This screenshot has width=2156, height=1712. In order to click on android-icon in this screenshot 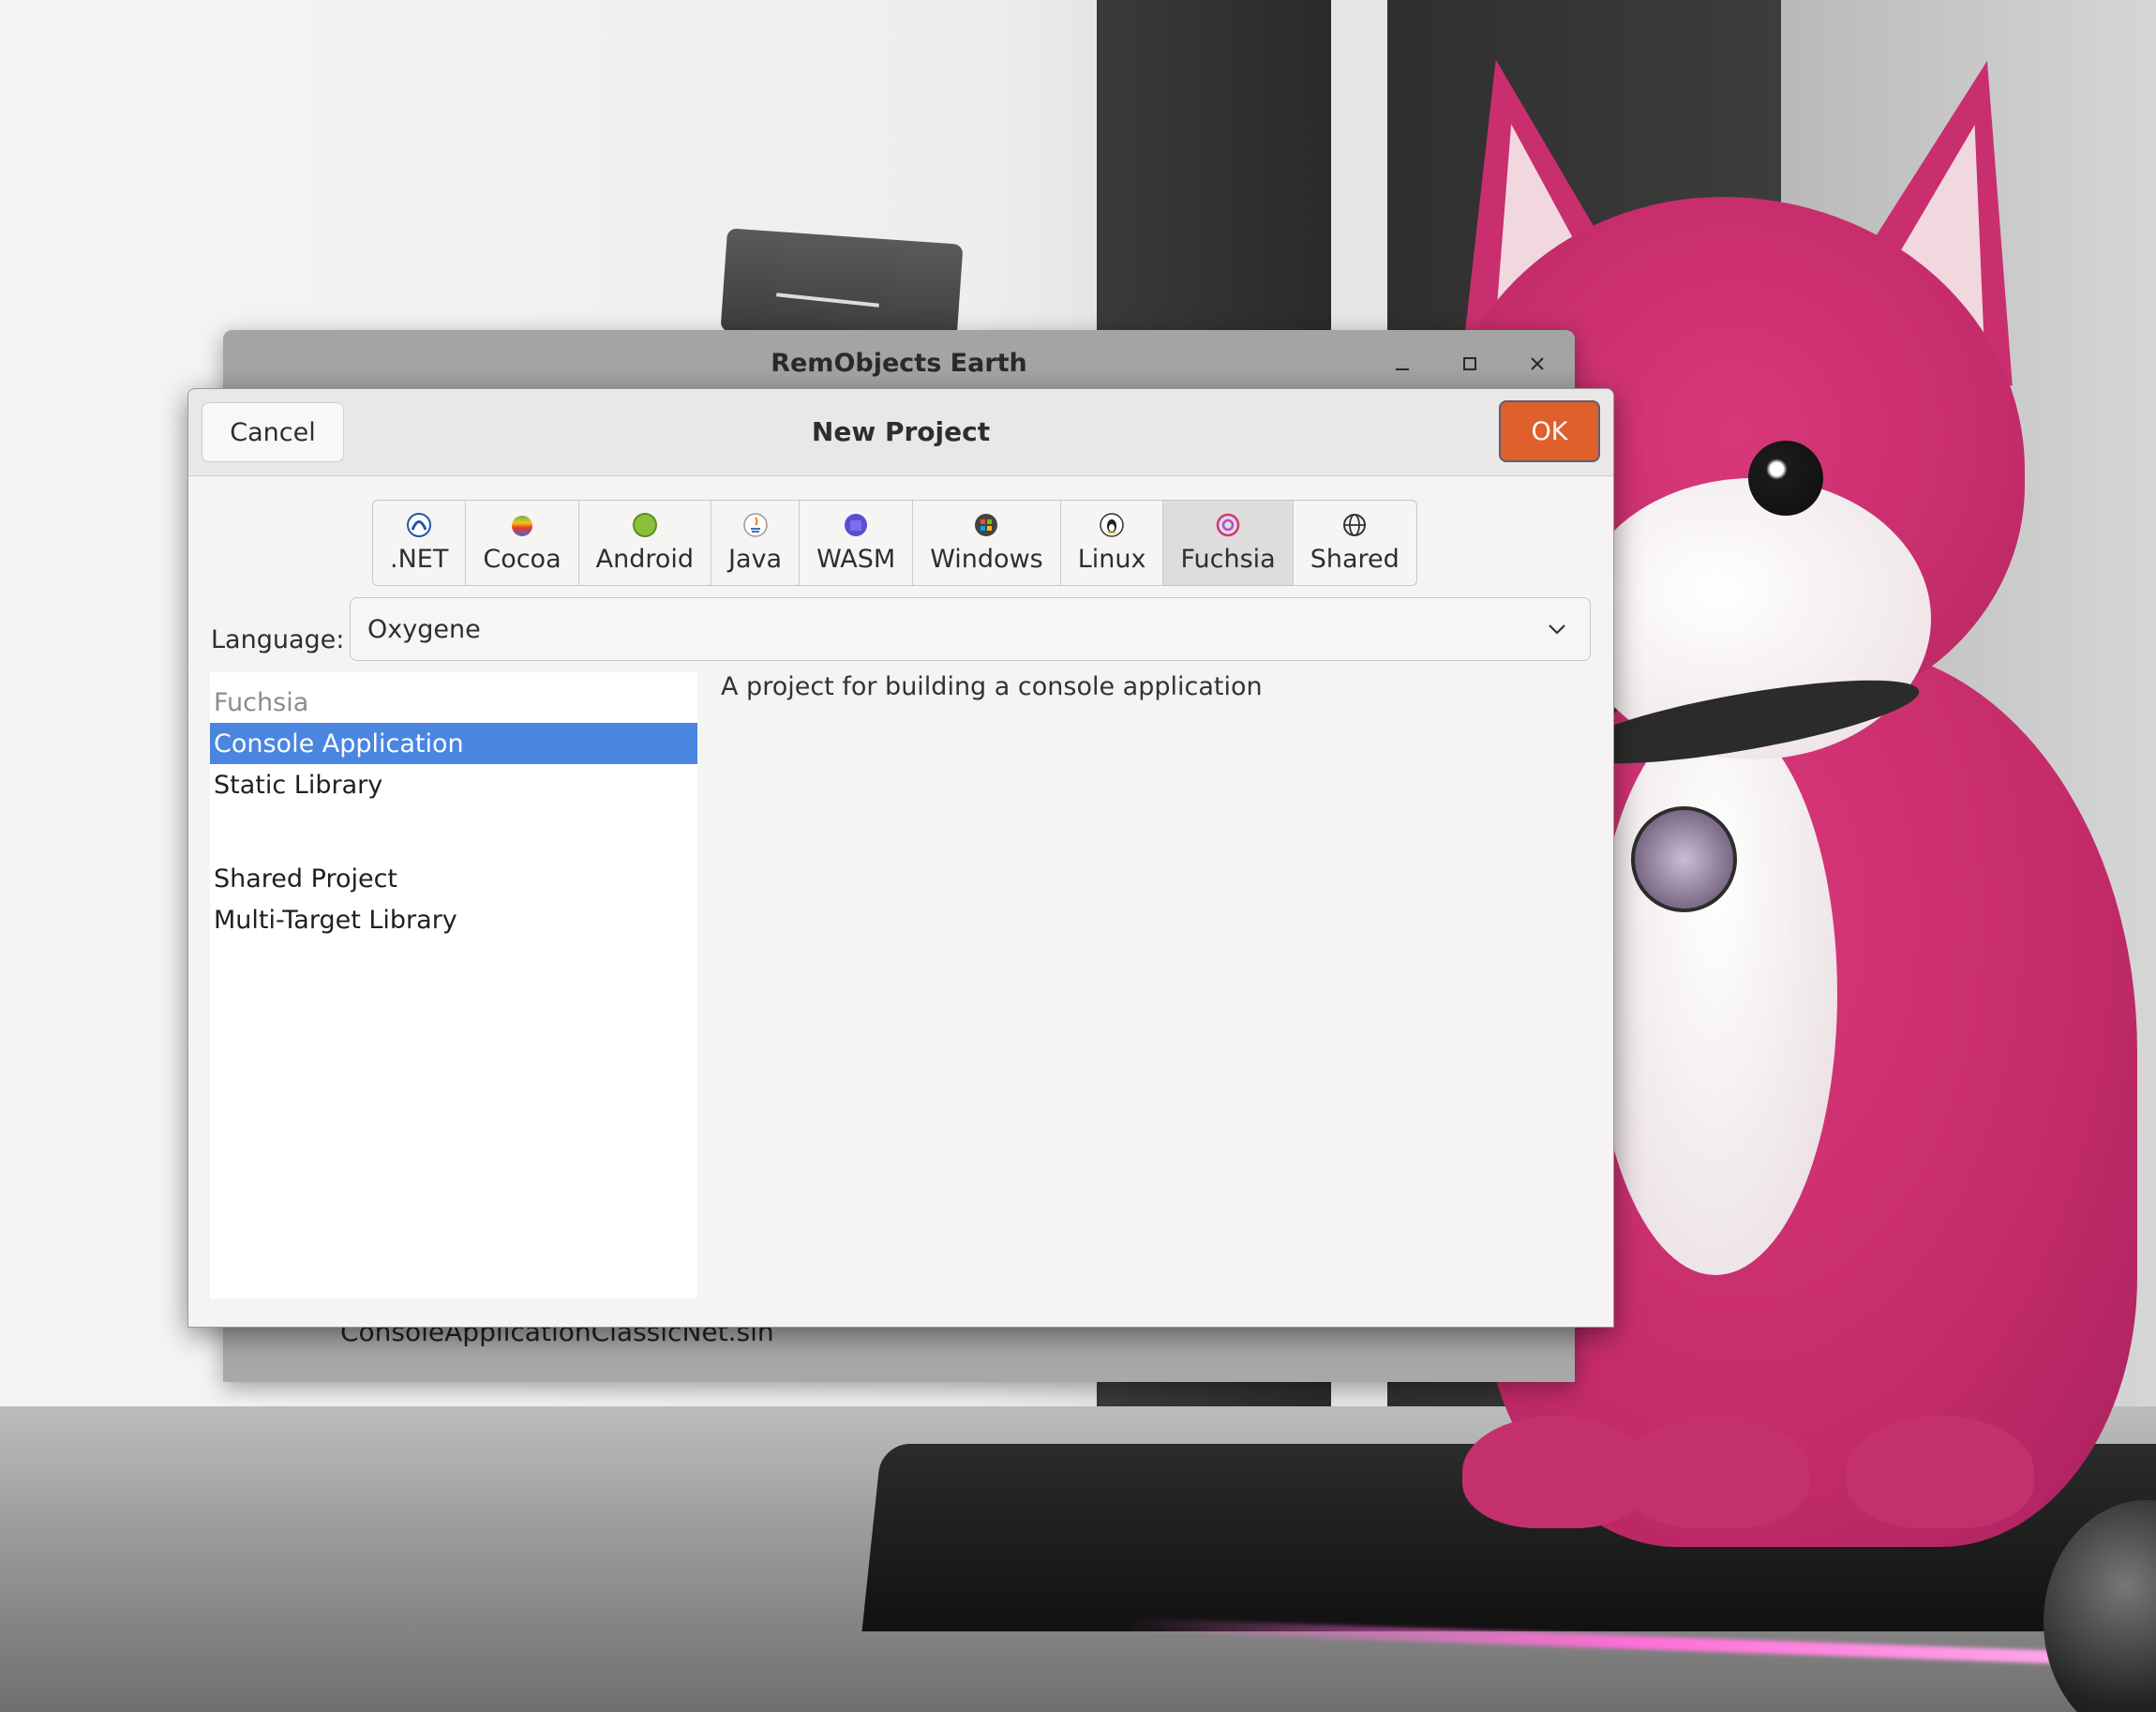, I will do `click(645, 525)`.